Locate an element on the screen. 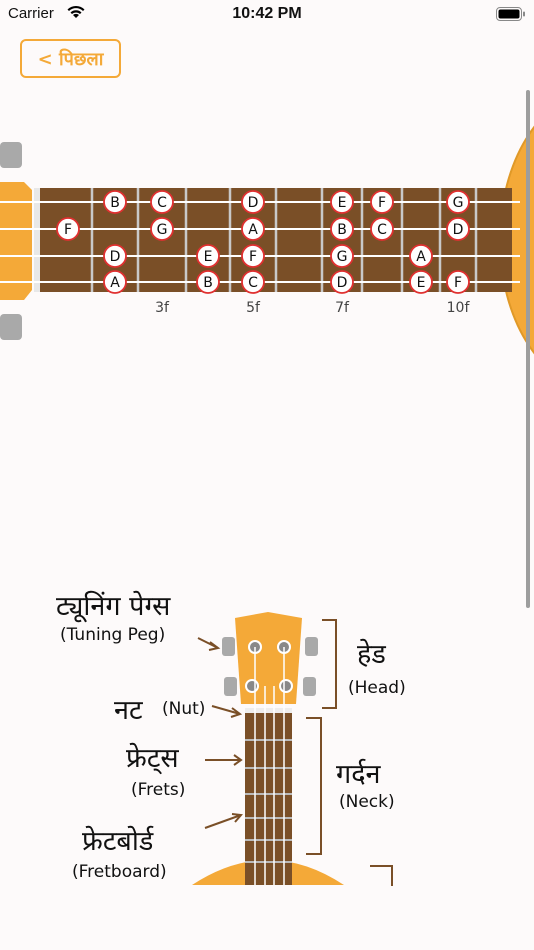  ukulele-head is located at coordinates (268, 658).